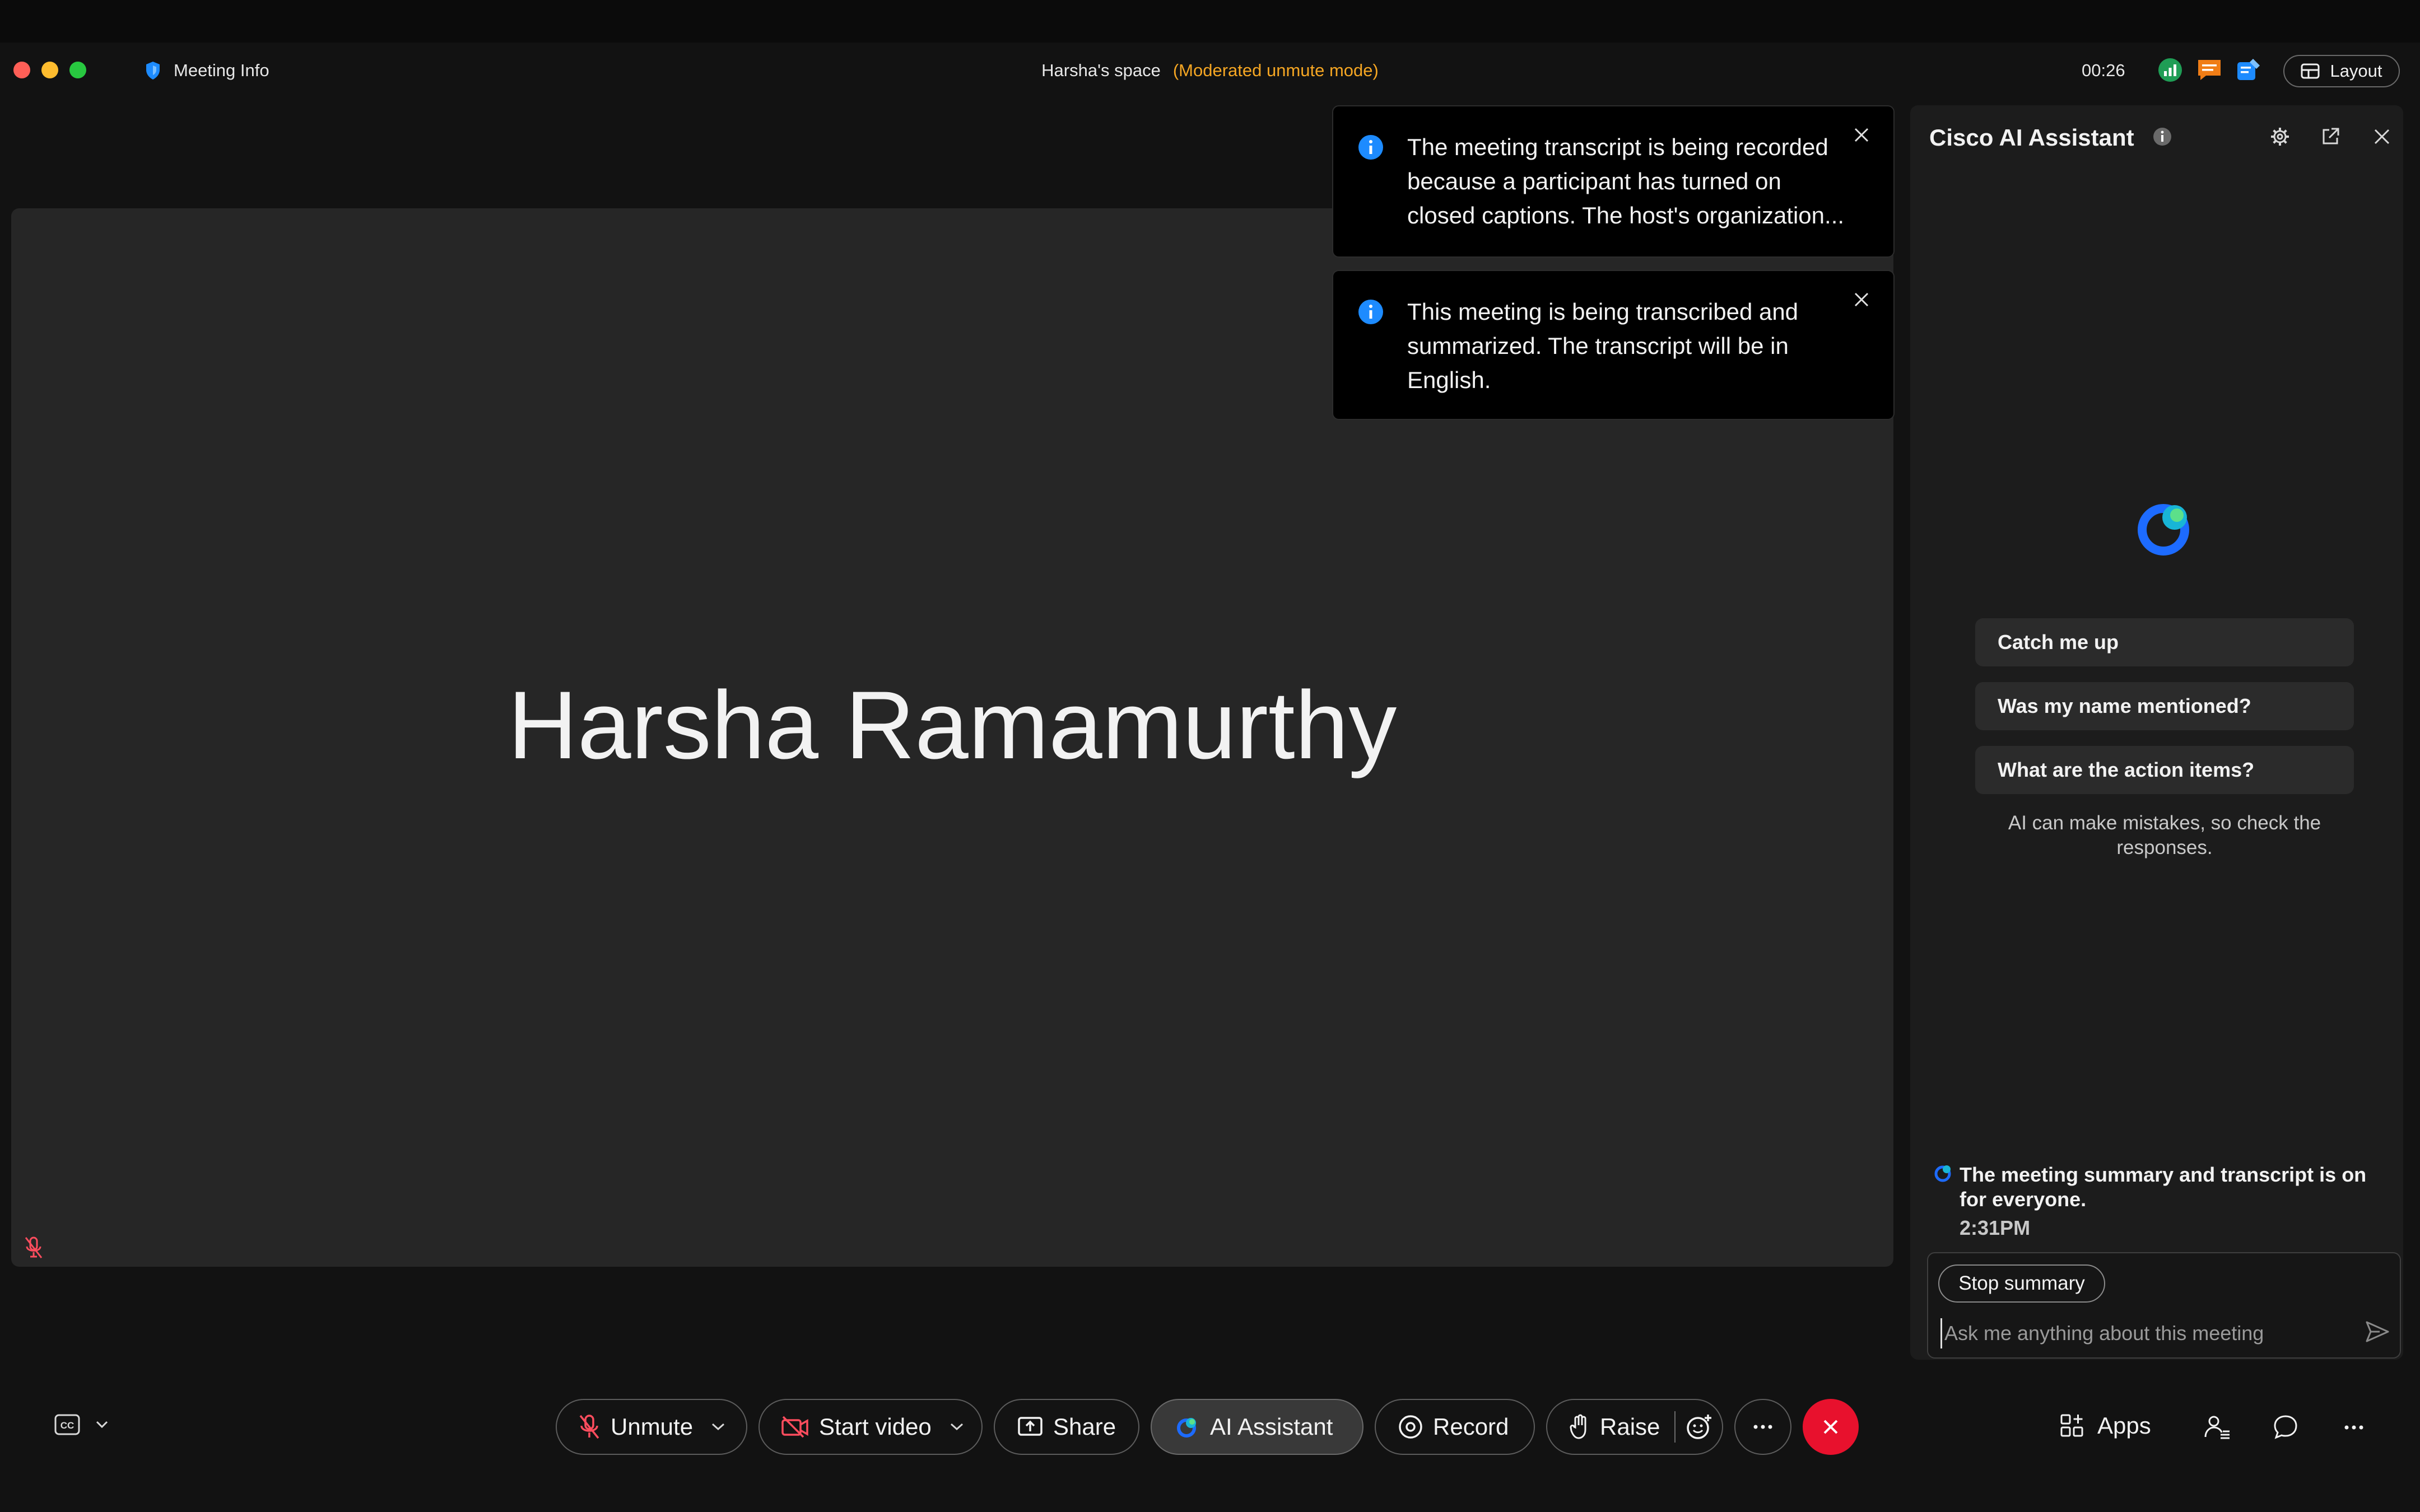  I want to click on share-button: Share, so click(1066, 1427).